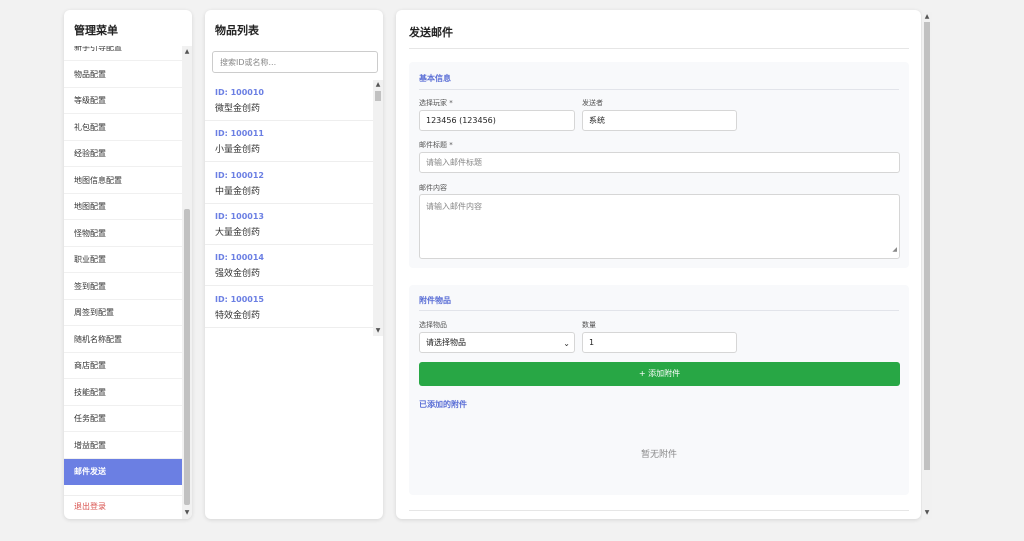  I want to click on logout-link: 退出登录, so click(90, 506).